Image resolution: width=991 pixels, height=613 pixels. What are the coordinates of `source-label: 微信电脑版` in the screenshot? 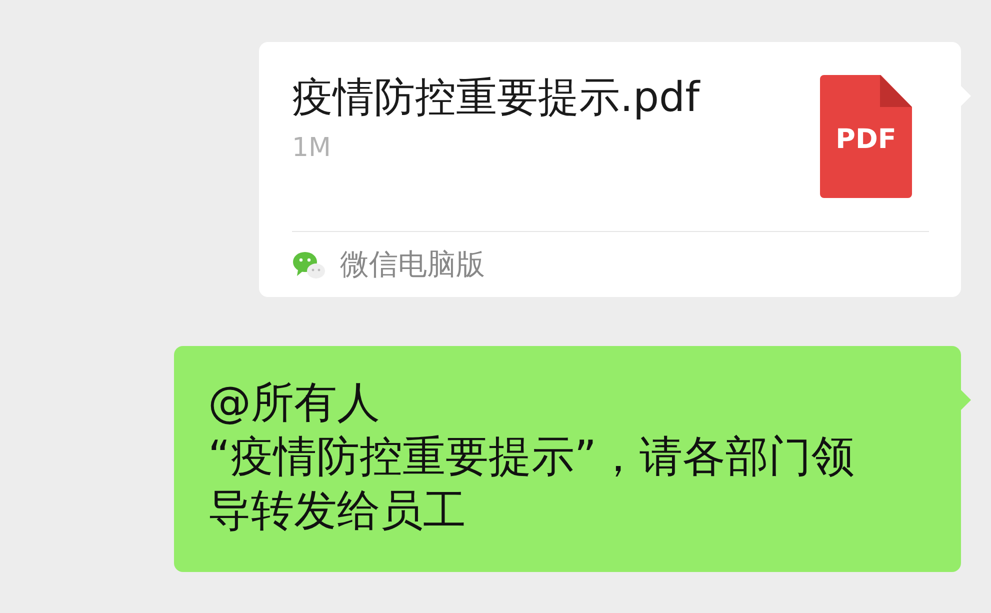 It's located at (412, 264).